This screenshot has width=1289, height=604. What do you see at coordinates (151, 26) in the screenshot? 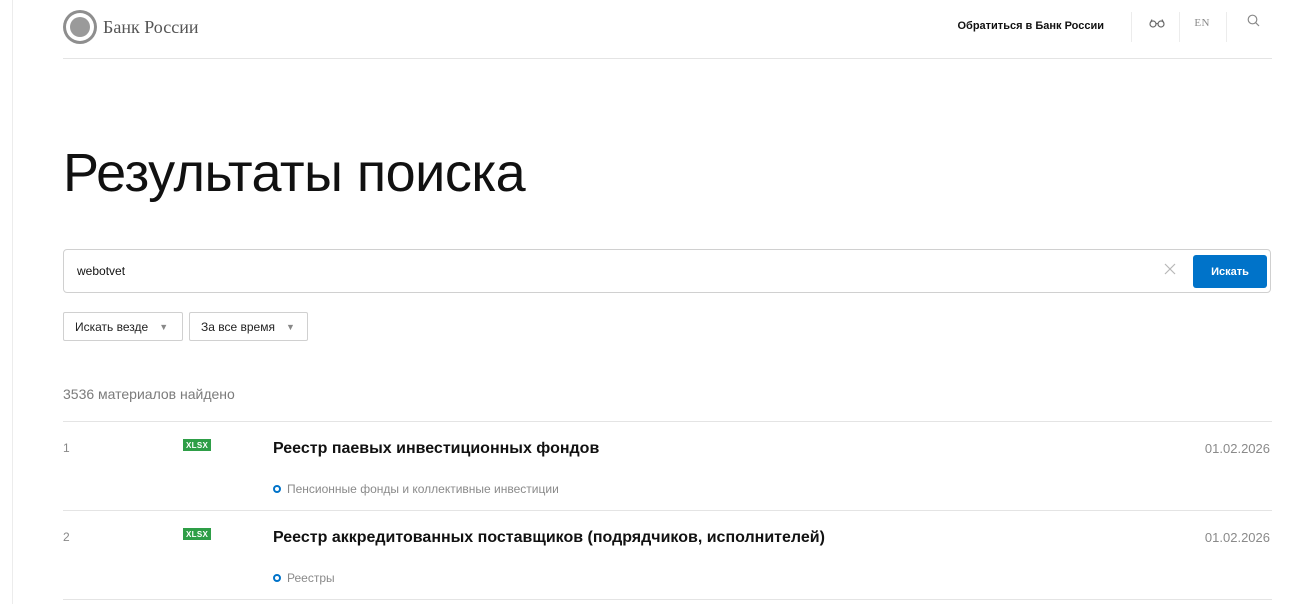
I see `logo-text: Банк России` at bounding box center [151, 26].